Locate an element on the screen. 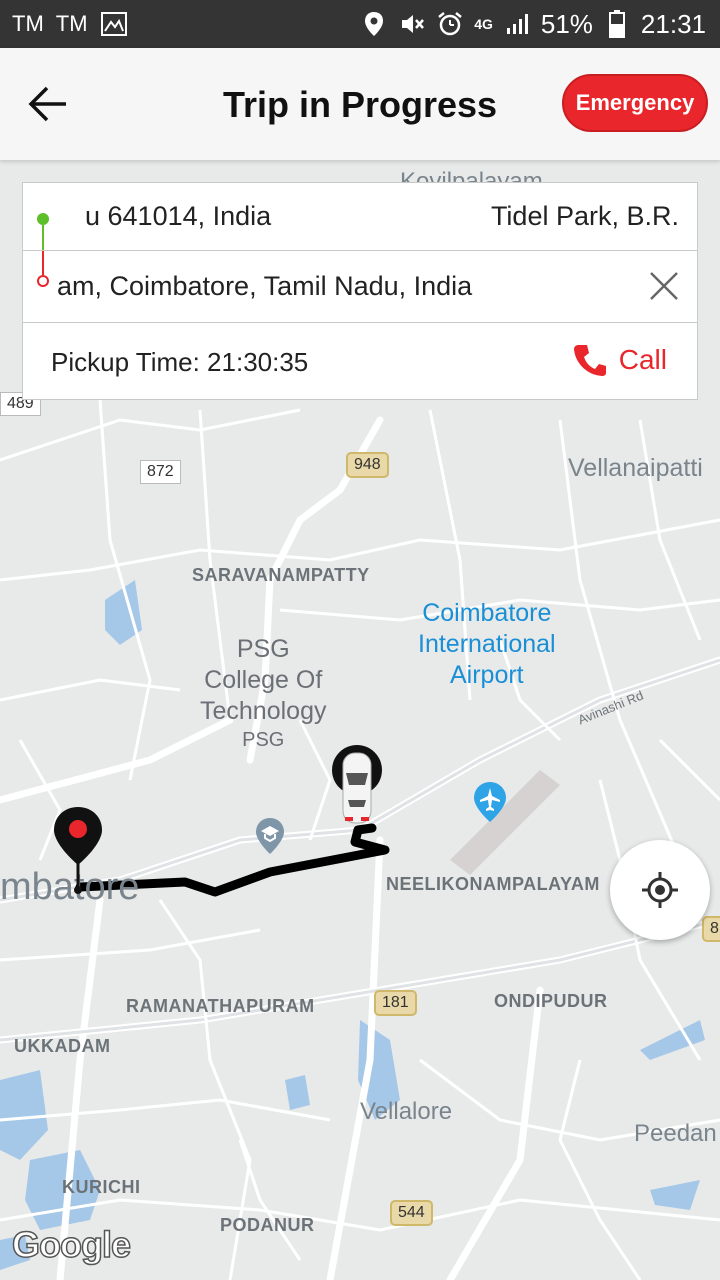 The width and height of the screenshot is (720, 1280). emergency-button: Emergency is located at coordinates (635, 103).